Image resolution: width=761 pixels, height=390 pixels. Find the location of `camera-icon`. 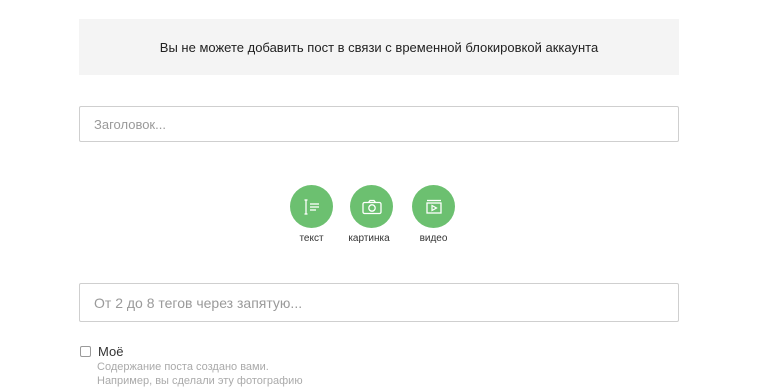

camera-icon is located at coordinates (371, 206).